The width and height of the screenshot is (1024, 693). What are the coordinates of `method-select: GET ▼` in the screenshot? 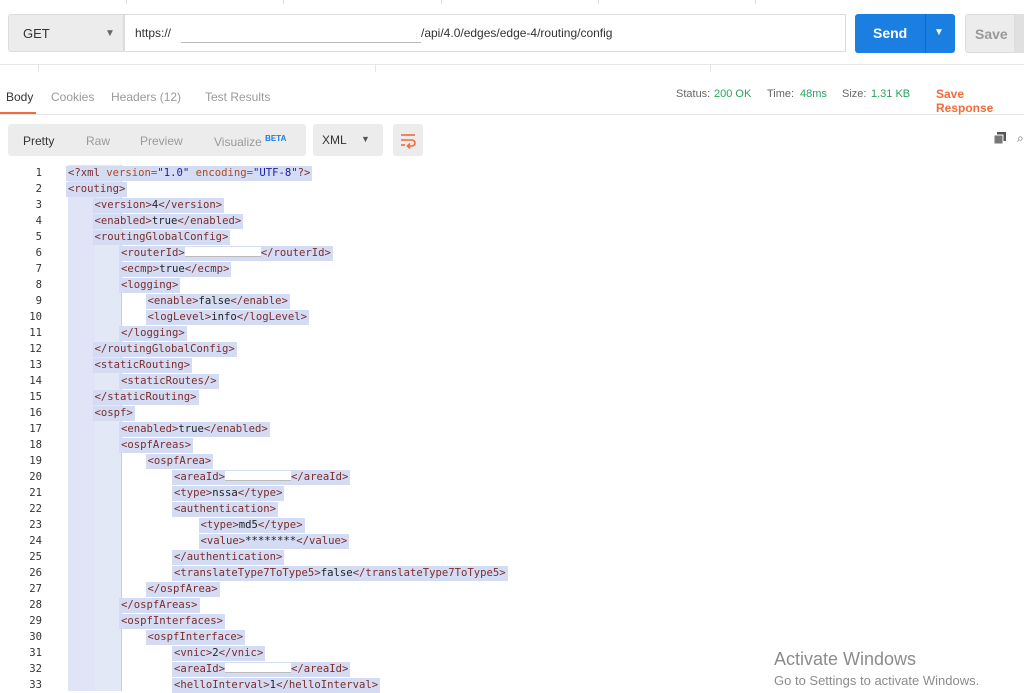 It's located at (66, 33).